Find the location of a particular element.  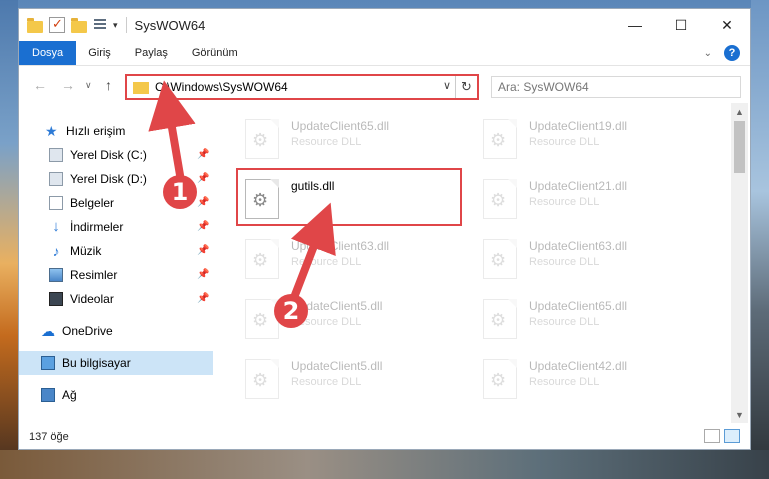

computer-monitor-icon is located at coordinates (48, 363).